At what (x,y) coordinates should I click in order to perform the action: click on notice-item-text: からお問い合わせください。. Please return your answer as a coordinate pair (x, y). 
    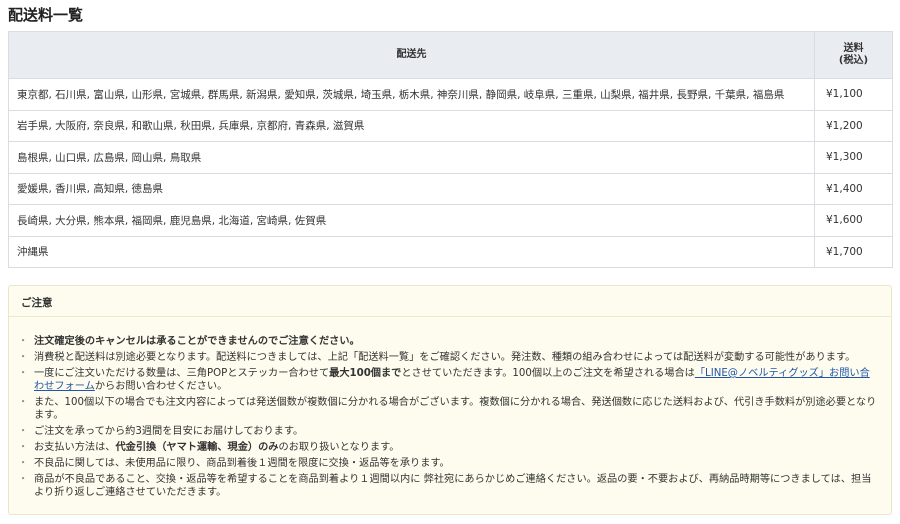
    Looking at the image, I should click on (161, 386).